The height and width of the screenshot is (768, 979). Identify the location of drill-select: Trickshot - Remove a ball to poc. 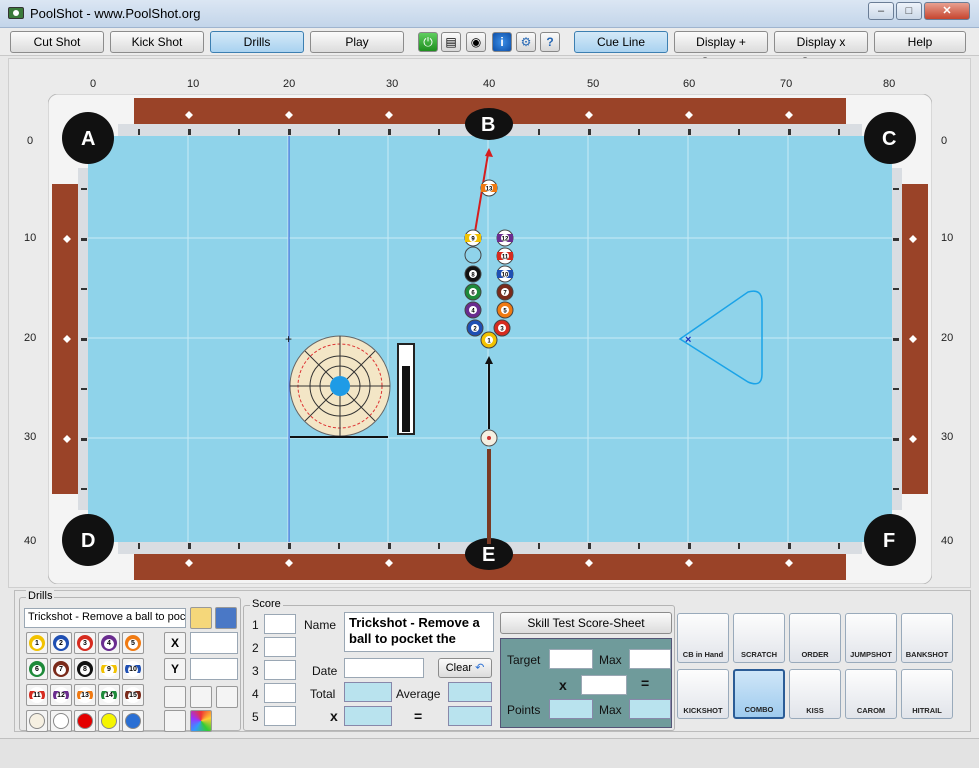
(105, 618).